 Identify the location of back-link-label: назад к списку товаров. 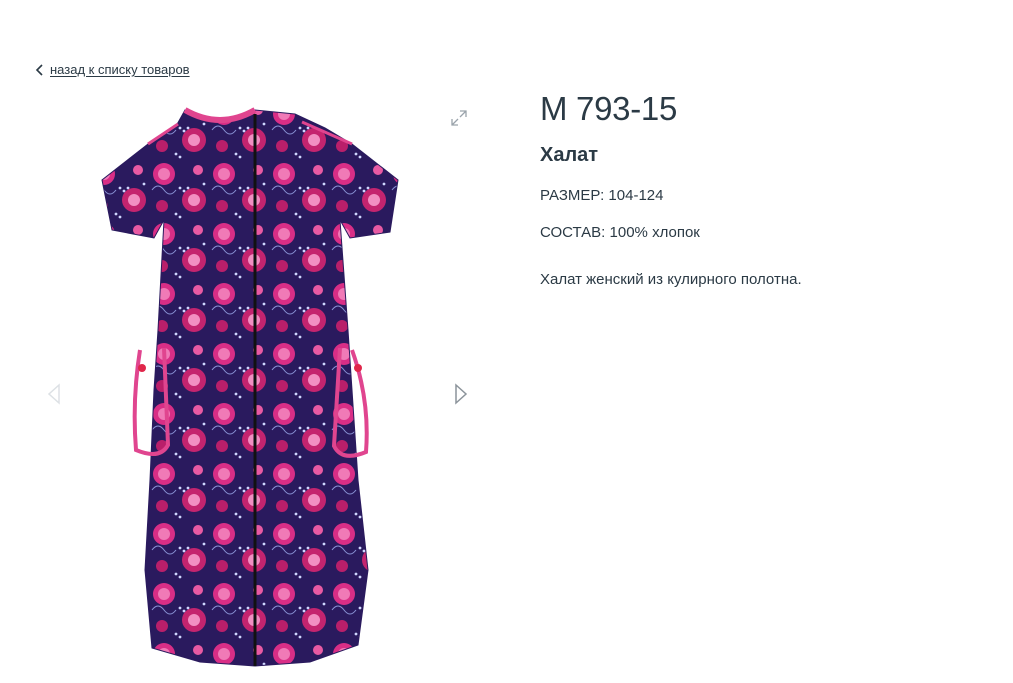
(120, 69).